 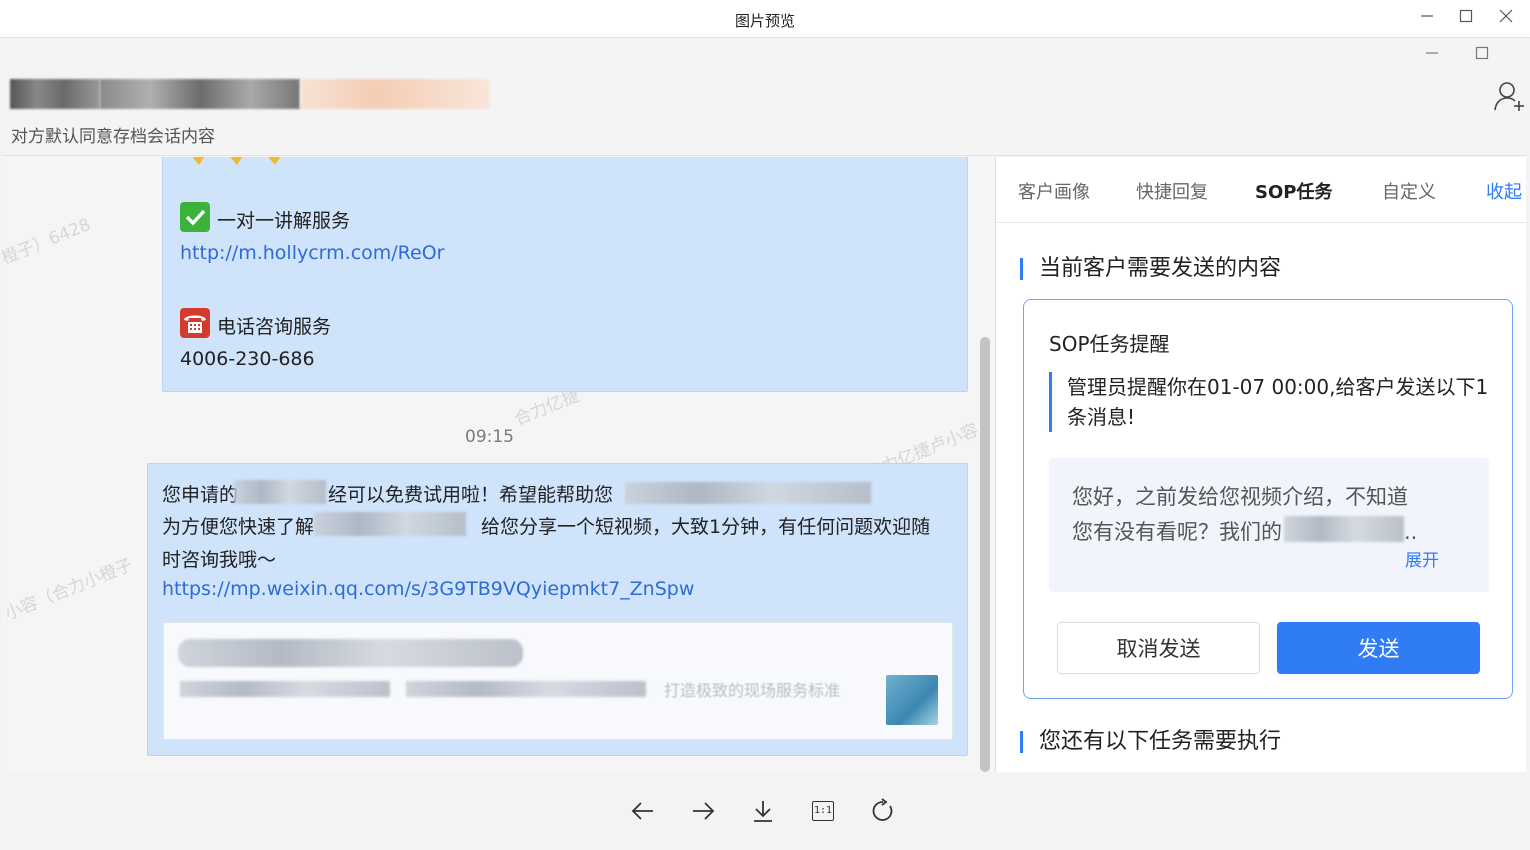 I want to click on watermark: 小容（合力小橙子, so click(x=69, y=590).